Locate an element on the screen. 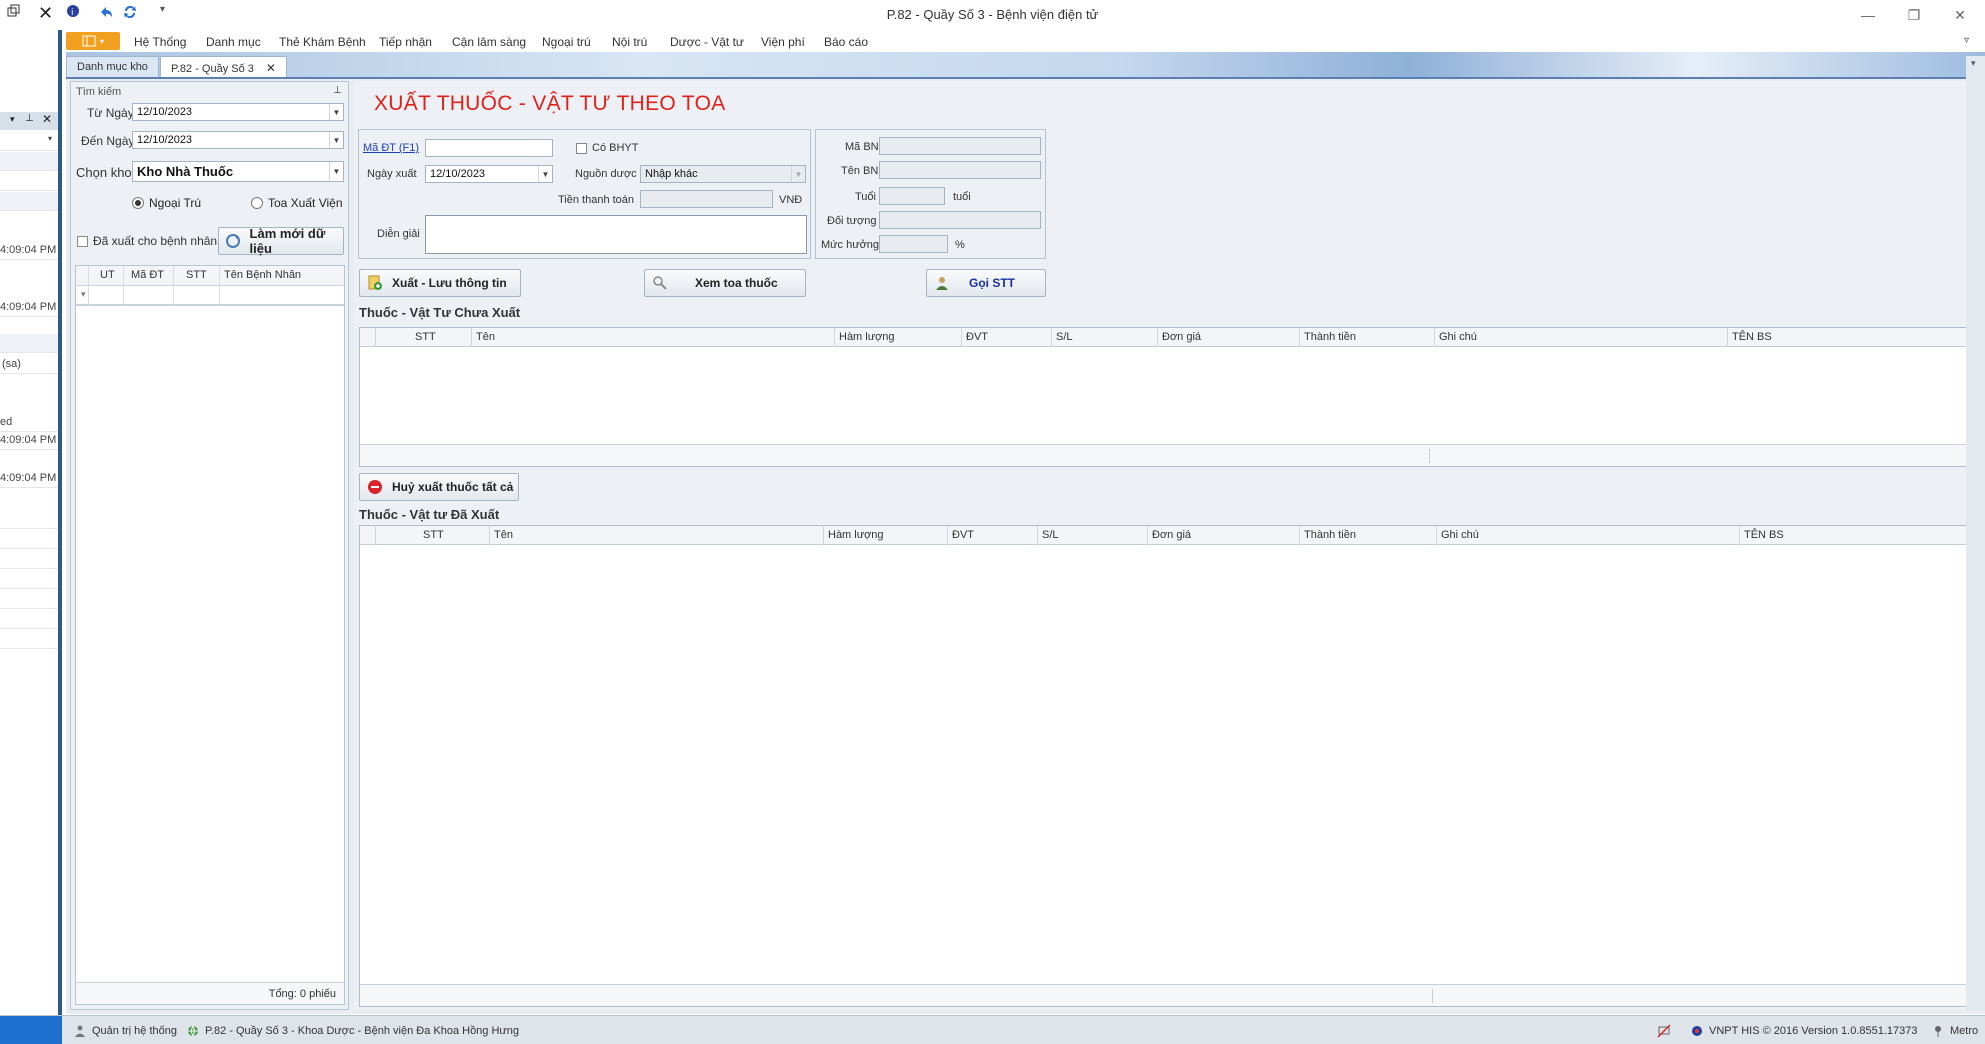 The height and width of the screenshot is (1044, 1985). close-button: ✕ is located at coordinates (1960, 15).